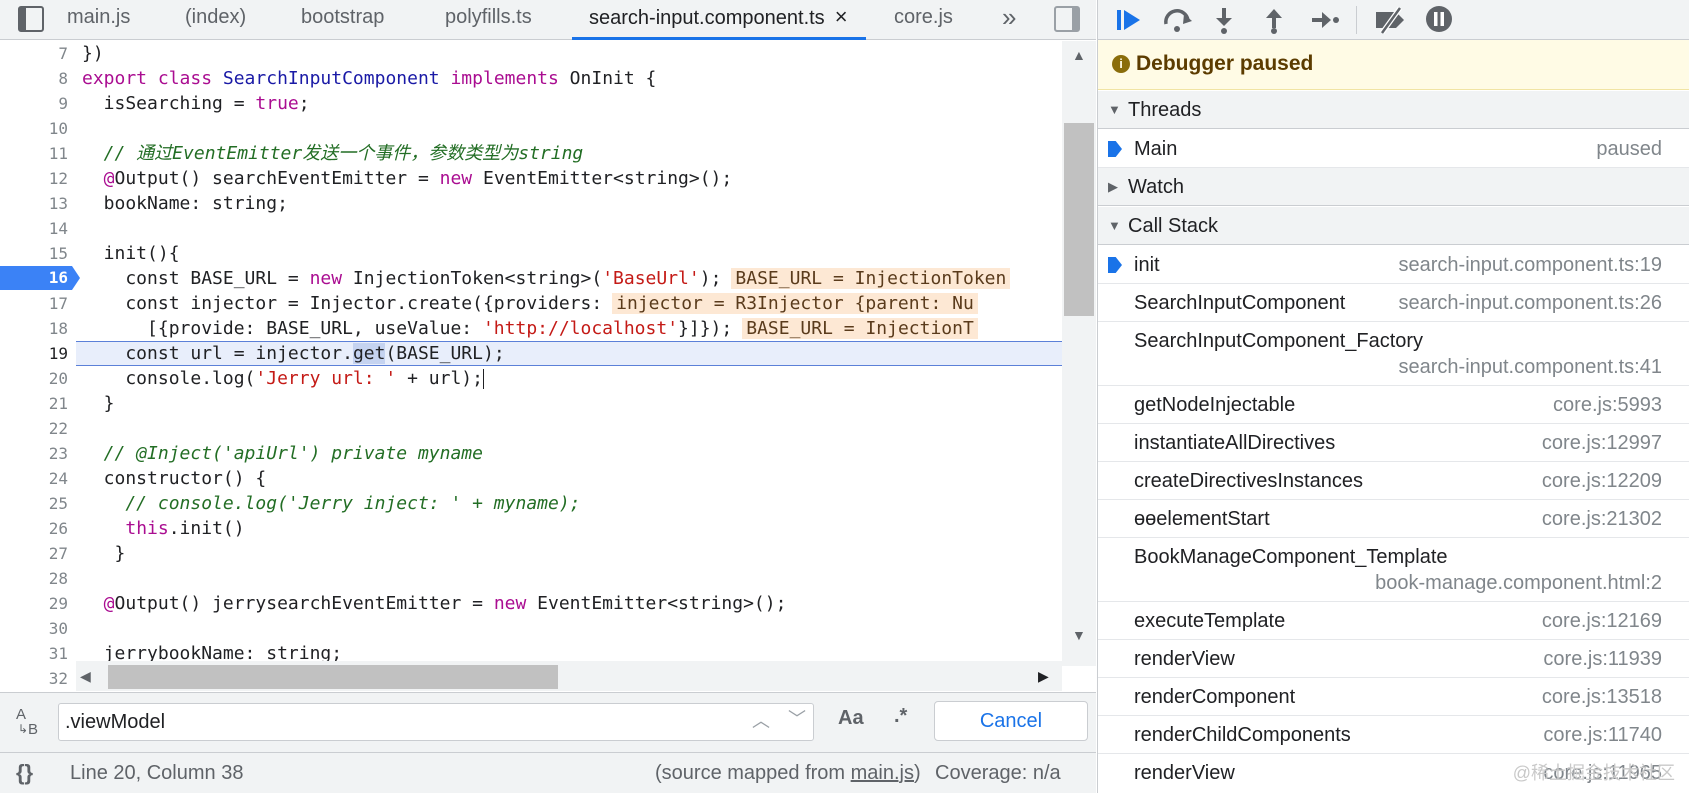  What do you see at coordinates (436, 722) in the screenshot?
I see `search-input` at bounding box center [436, 722].